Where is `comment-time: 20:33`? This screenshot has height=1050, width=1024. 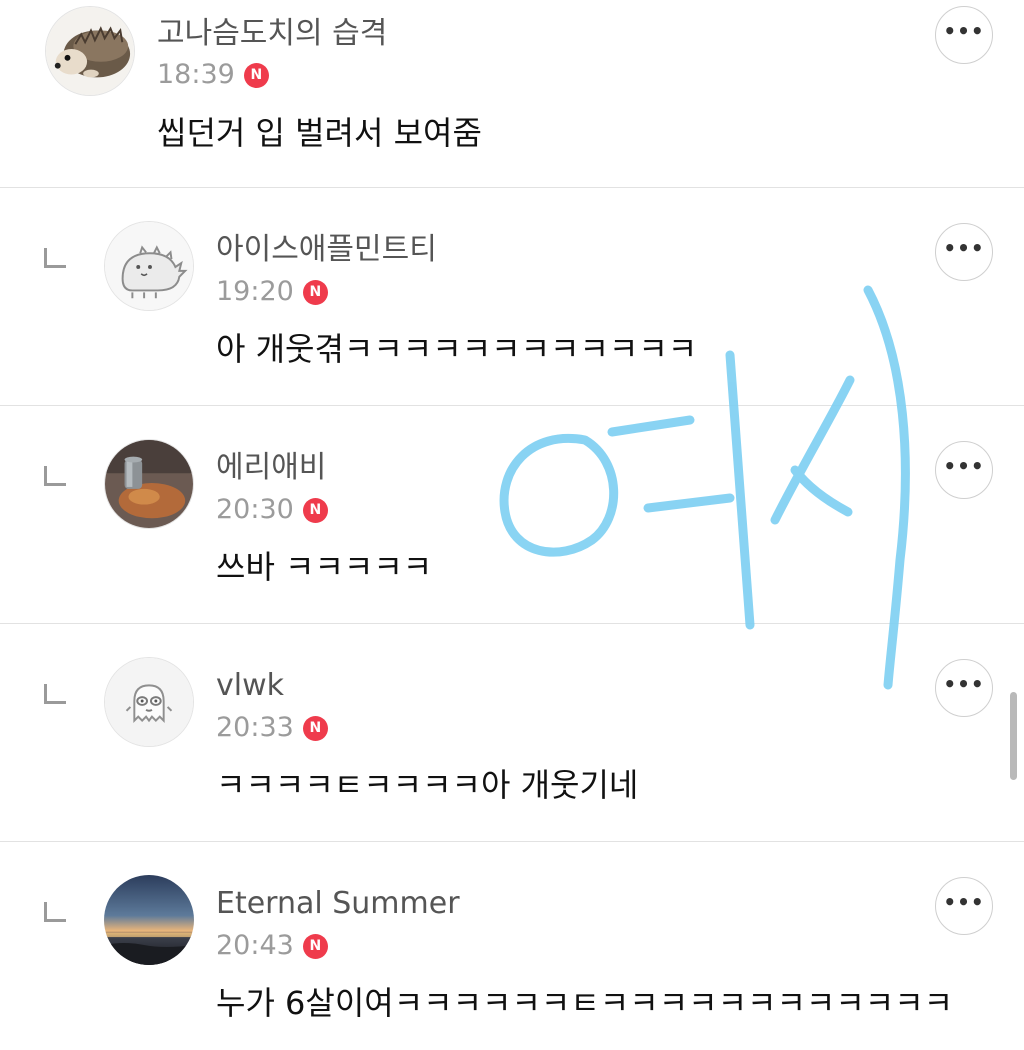
comment-time: 20:33 is located at coordinates (255, 727).